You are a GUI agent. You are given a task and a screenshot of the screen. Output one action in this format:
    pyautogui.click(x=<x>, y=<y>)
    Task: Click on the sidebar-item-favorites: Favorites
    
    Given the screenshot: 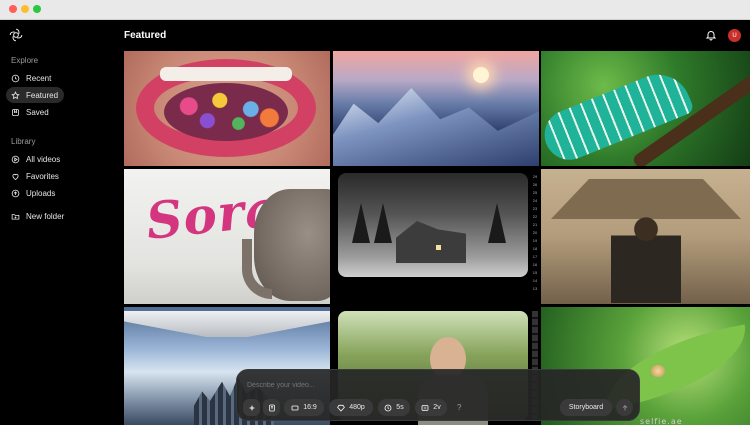 What is the action you would take?
    pyautogui.click(x=46, y=176)
    